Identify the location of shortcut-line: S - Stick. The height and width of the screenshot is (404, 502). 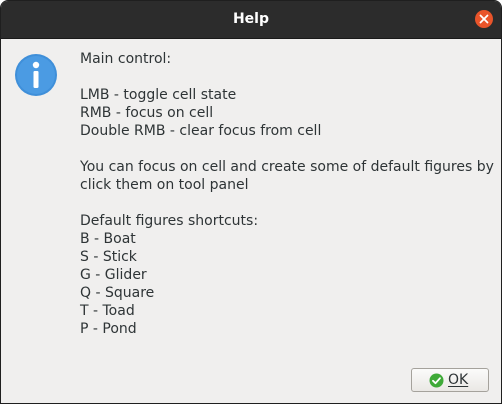
(108, 257).